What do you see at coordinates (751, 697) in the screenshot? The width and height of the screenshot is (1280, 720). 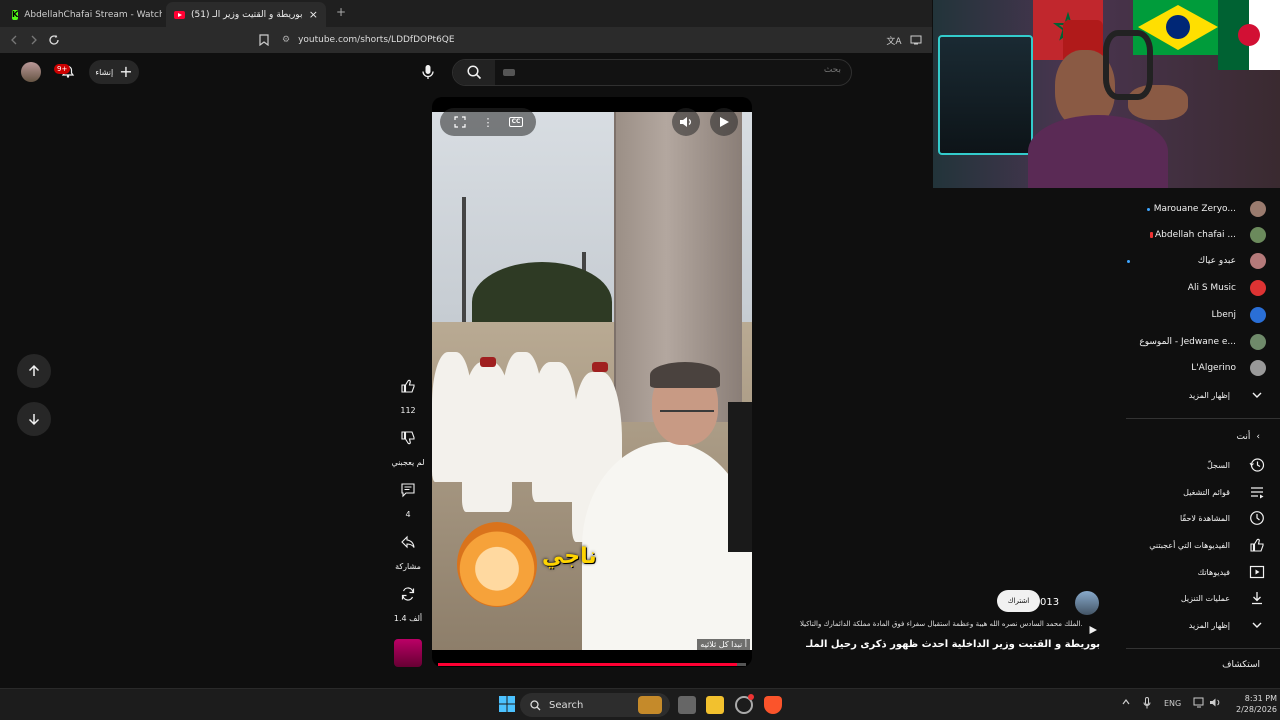 I see `notification-dot` at bounding box center [751, 697].